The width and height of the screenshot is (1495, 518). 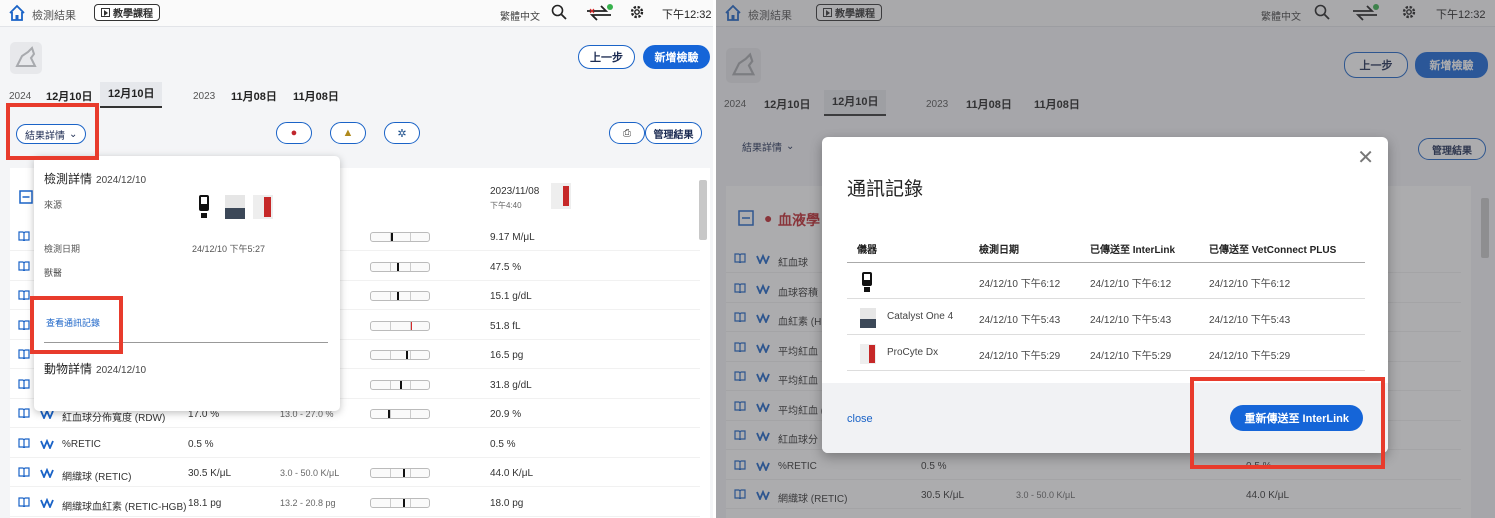 What do you see at coordinates (1020, 356) in the screenshot?
I see `test-date: 24/12/10 下午5:29` at bounding box center [1020, 356].